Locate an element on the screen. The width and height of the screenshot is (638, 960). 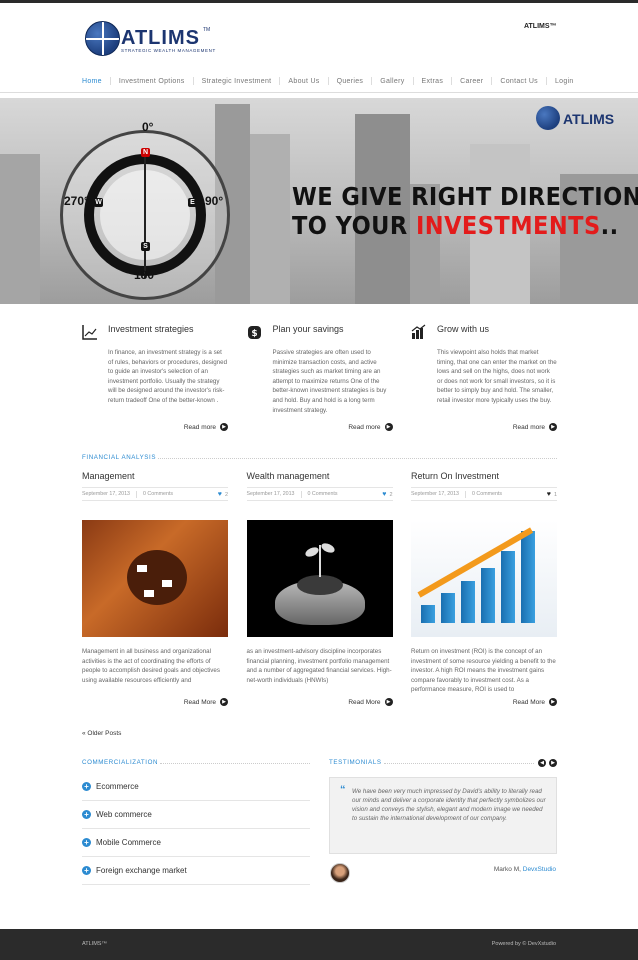
soil-shape is located at coordinates (319, 585).